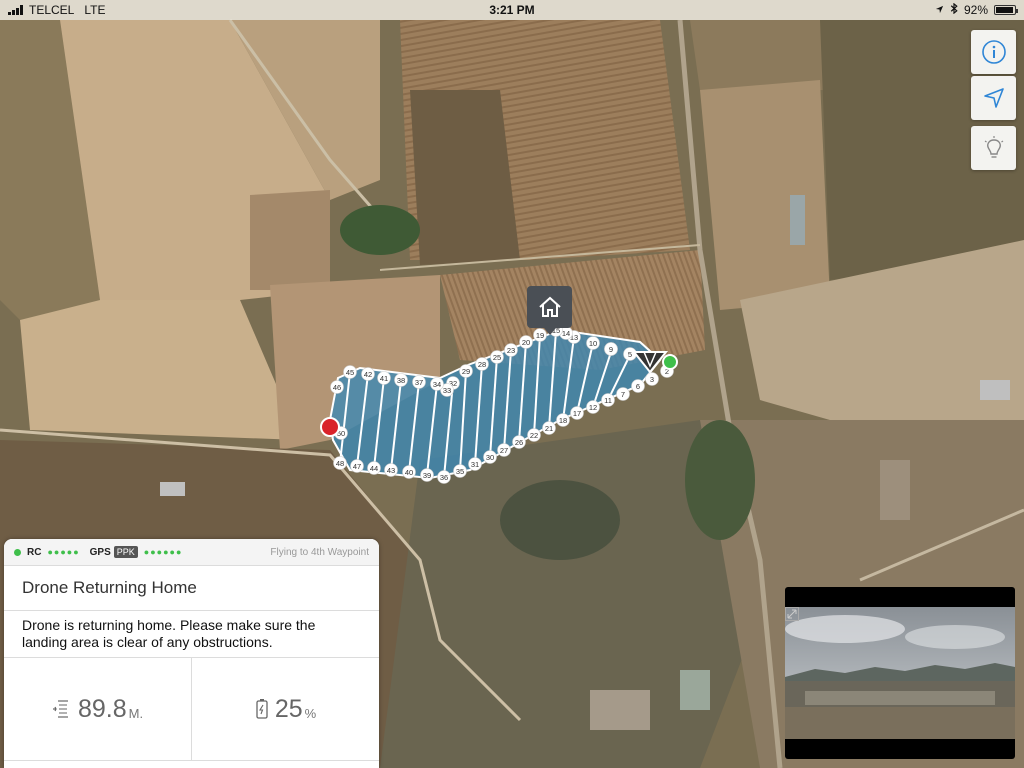 The height and width of the screenshot is (768, 1024). I want to click on waypoint-label: 42, so click(368, 374).